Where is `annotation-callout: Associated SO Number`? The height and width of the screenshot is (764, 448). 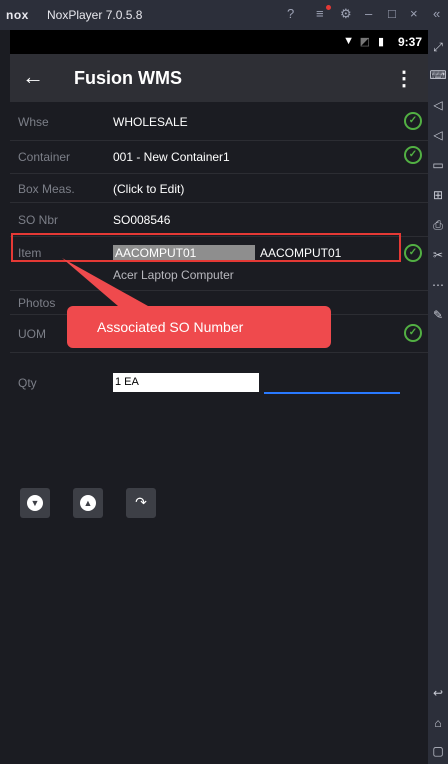
annotation-callout: Associated SO Number is located at coordinates (199, 327).